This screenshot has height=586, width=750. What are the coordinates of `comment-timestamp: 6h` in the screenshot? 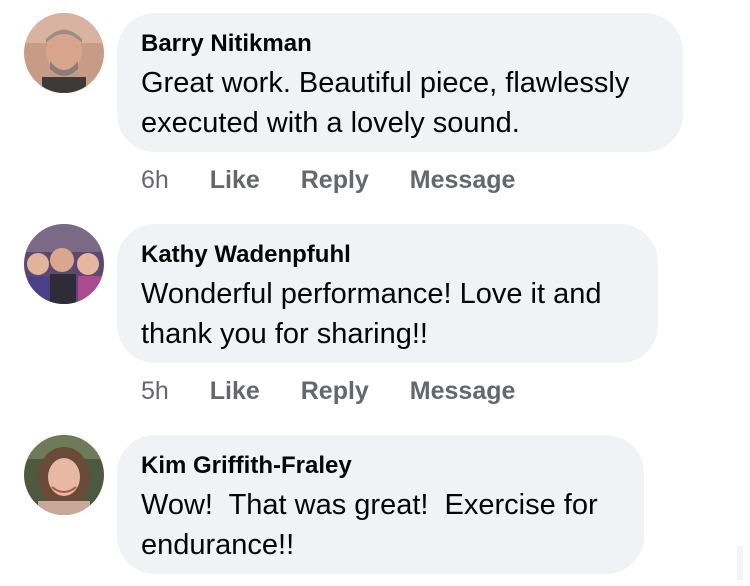 It's located at (155, 180).